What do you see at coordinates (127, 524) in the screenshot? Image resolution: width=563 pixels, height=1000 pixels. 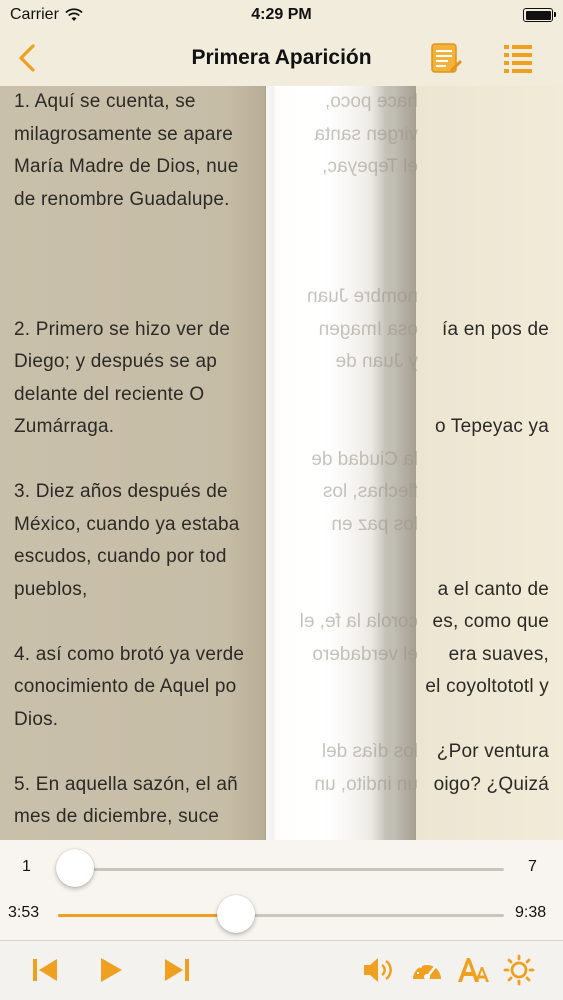 I see `page-text-line: México, cuando ya estaba` at bounding box center [127, 524].